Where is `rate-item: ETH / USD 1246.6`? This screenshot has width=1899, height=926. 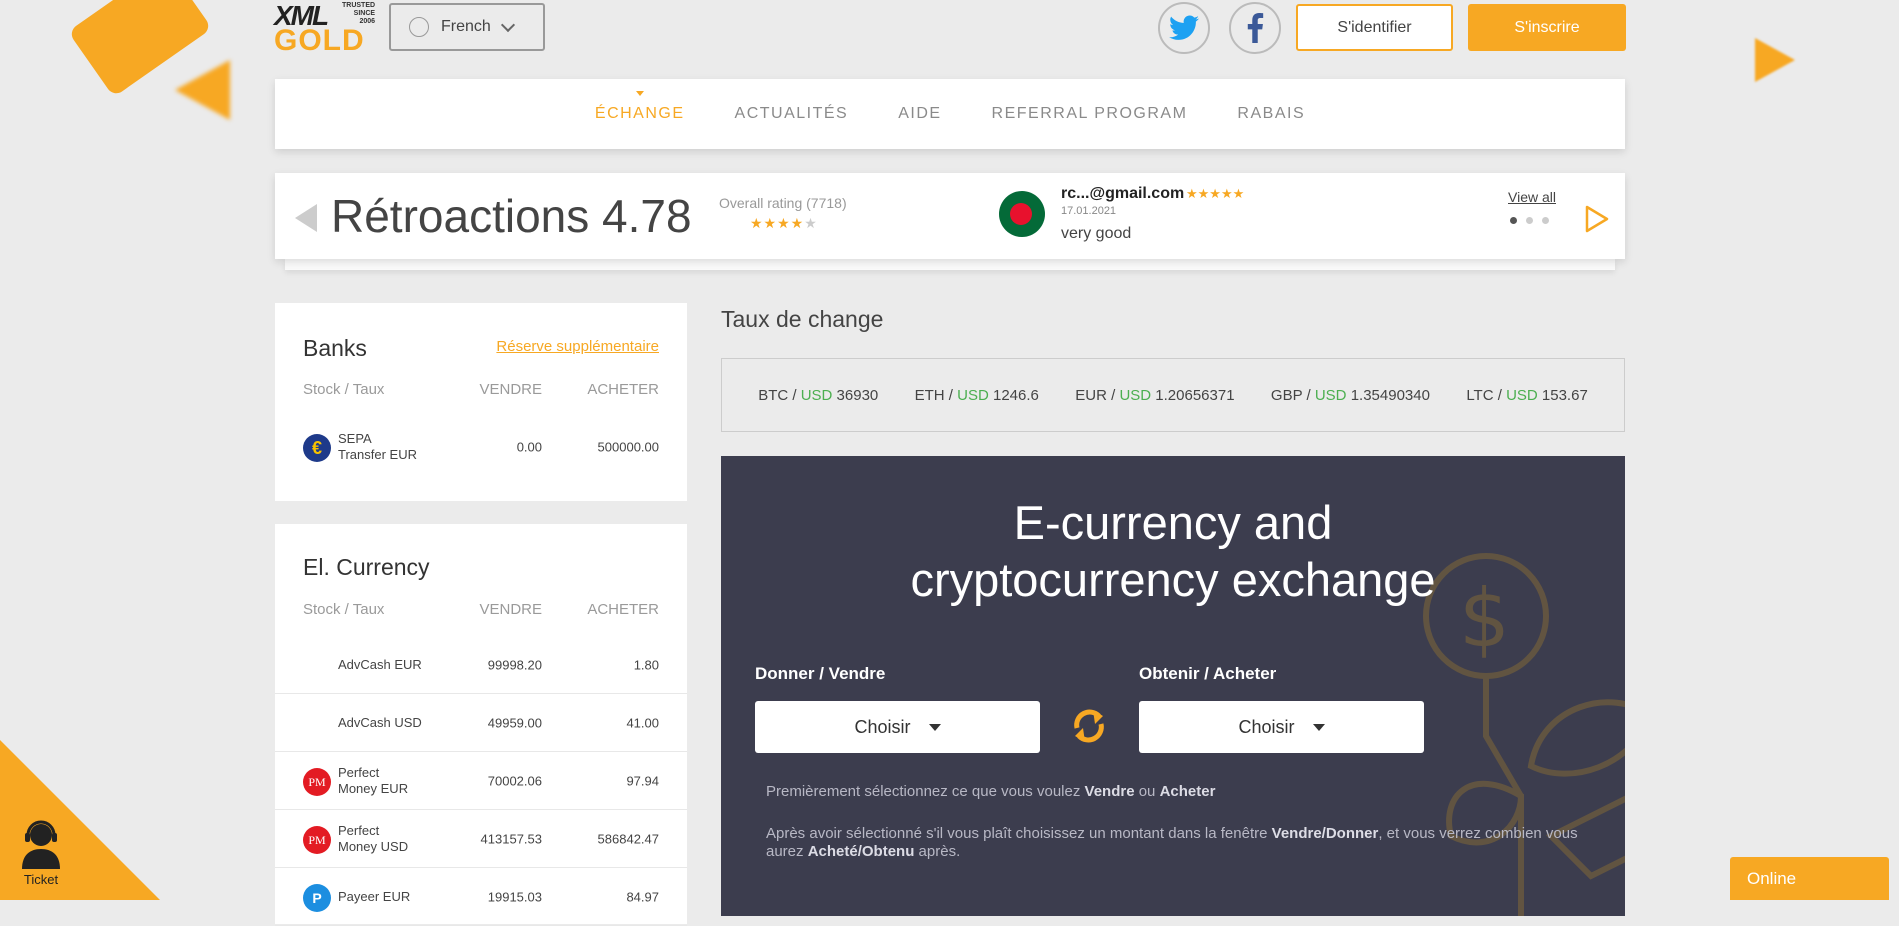
rate-item: ETH / USD 1246.6 is located at coordinates (976, 395).